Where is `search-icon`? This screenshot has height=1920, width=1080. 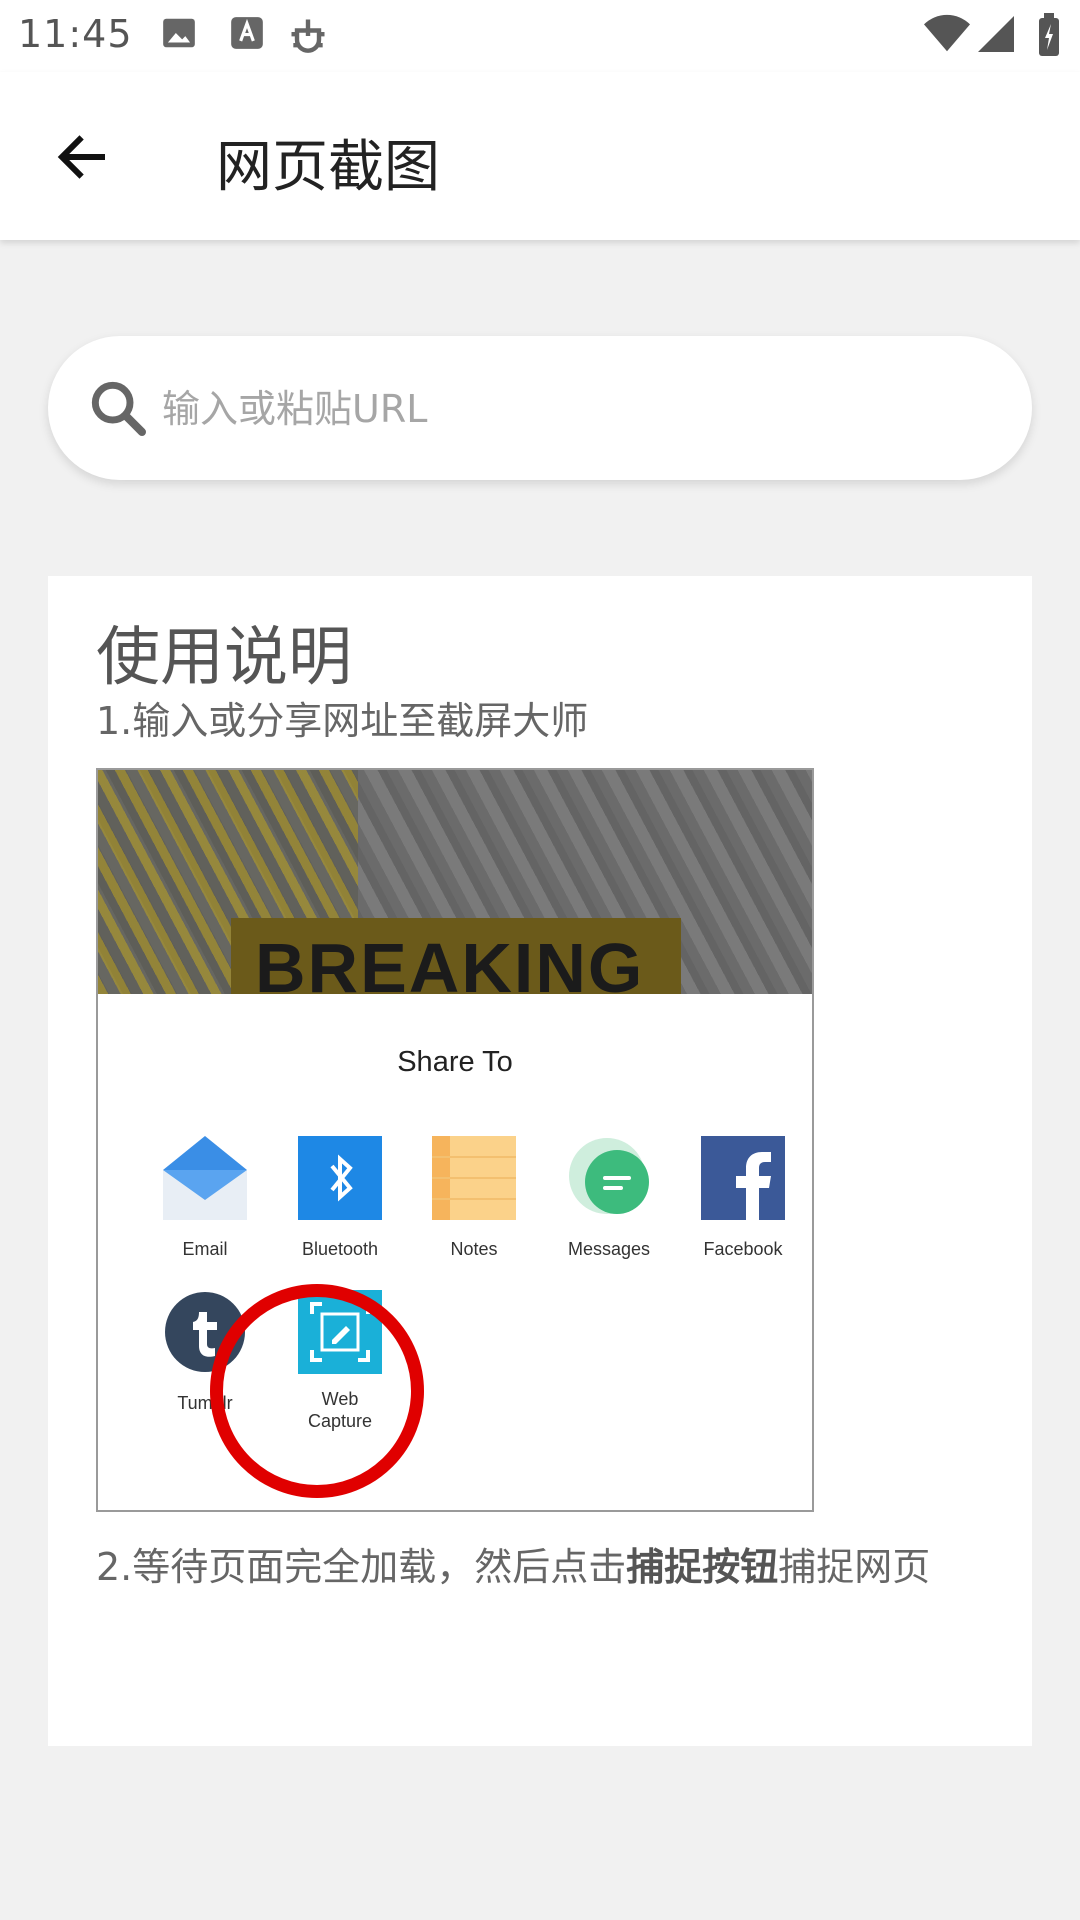
search-icon is located at coordinates (118, 408).